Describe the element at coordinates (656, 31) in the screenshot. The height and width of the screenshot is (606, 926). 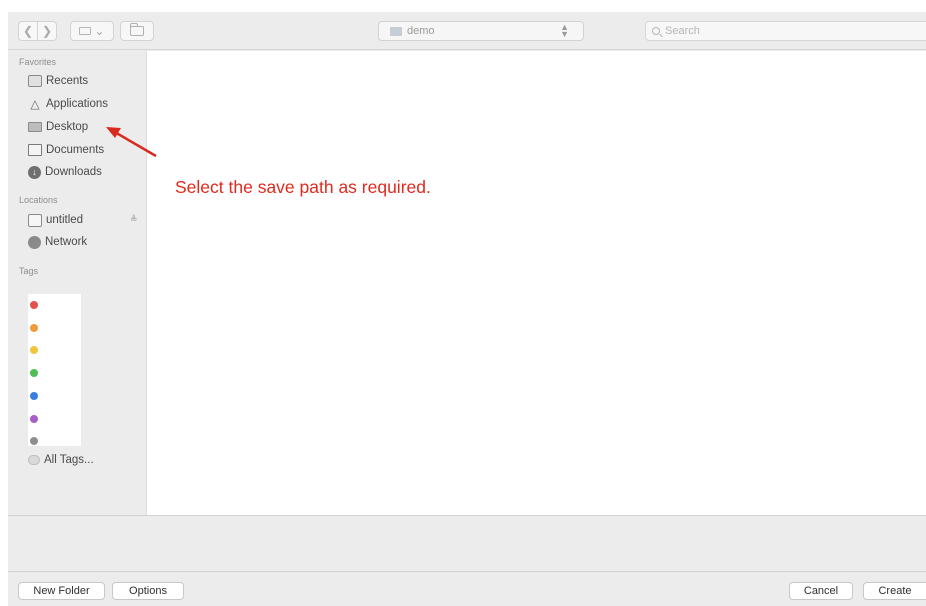
I see `search-icon` at that location.